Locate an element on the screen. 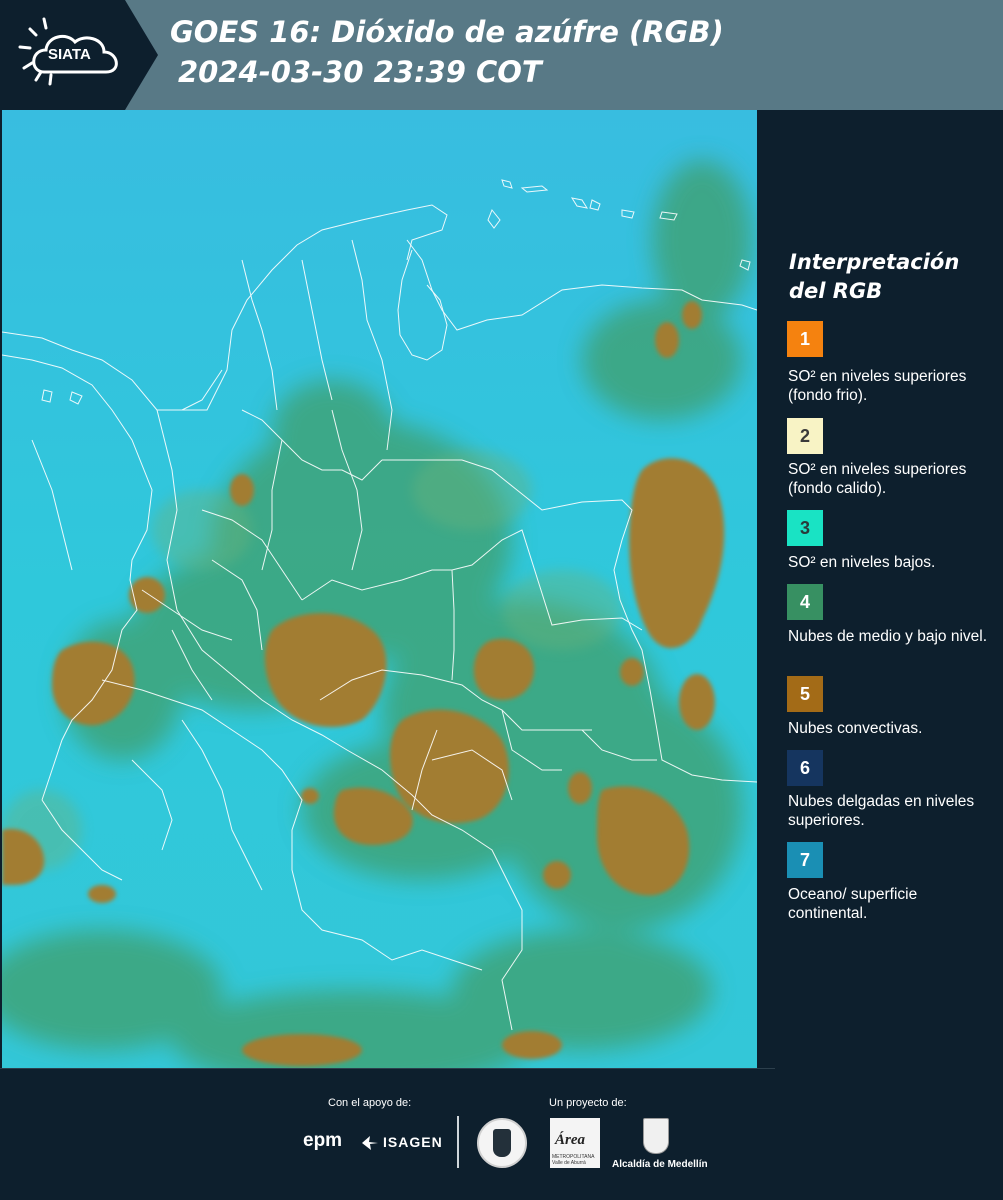 The height and width of the screenshot is (1200, 1003). legend-number: 2 is located at coordinates (804, 435).